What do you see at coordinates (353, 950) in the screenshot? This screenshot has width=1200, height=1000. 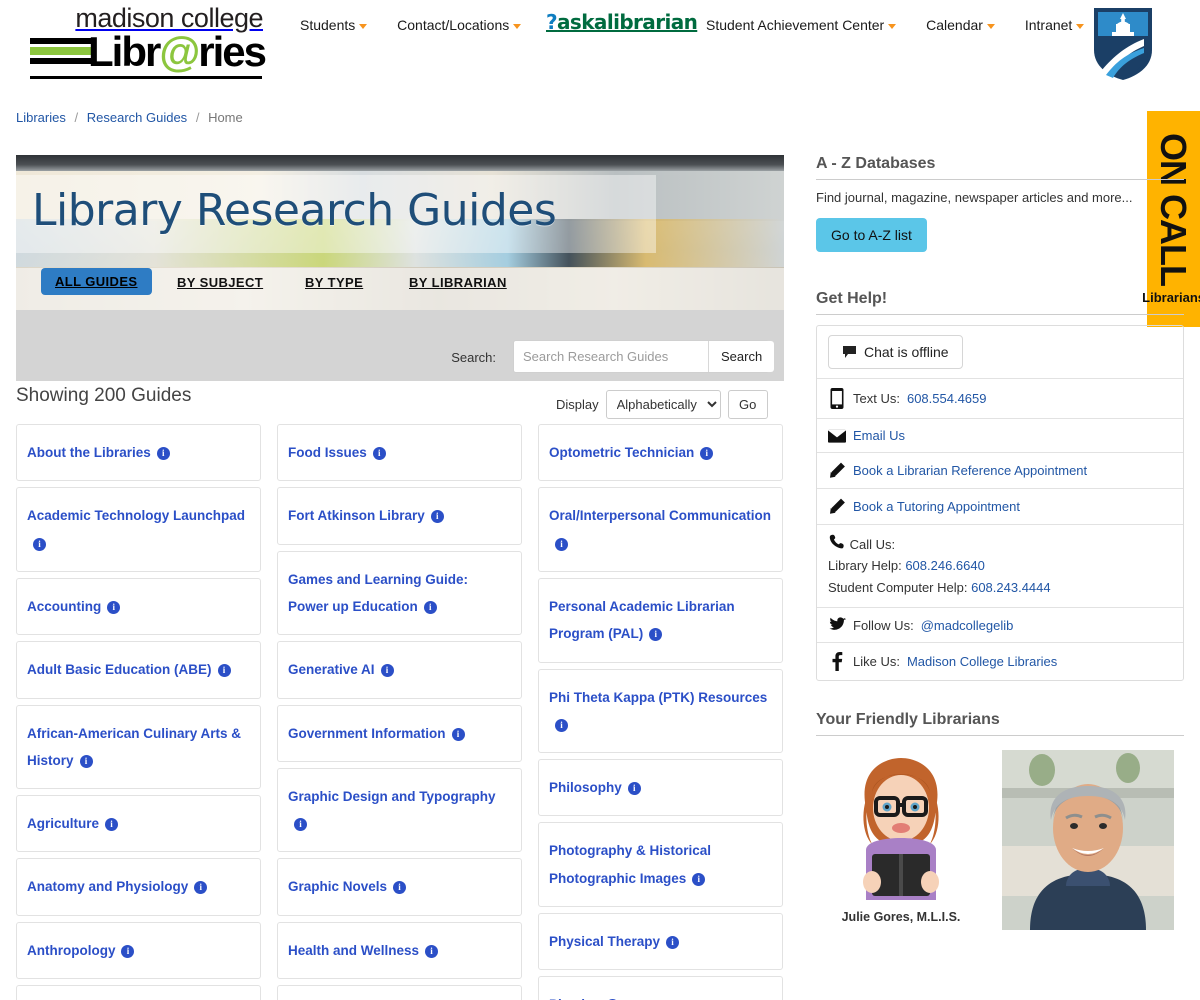 I see `guide-link: Health and Wellness` at bounding box center [353, 950].